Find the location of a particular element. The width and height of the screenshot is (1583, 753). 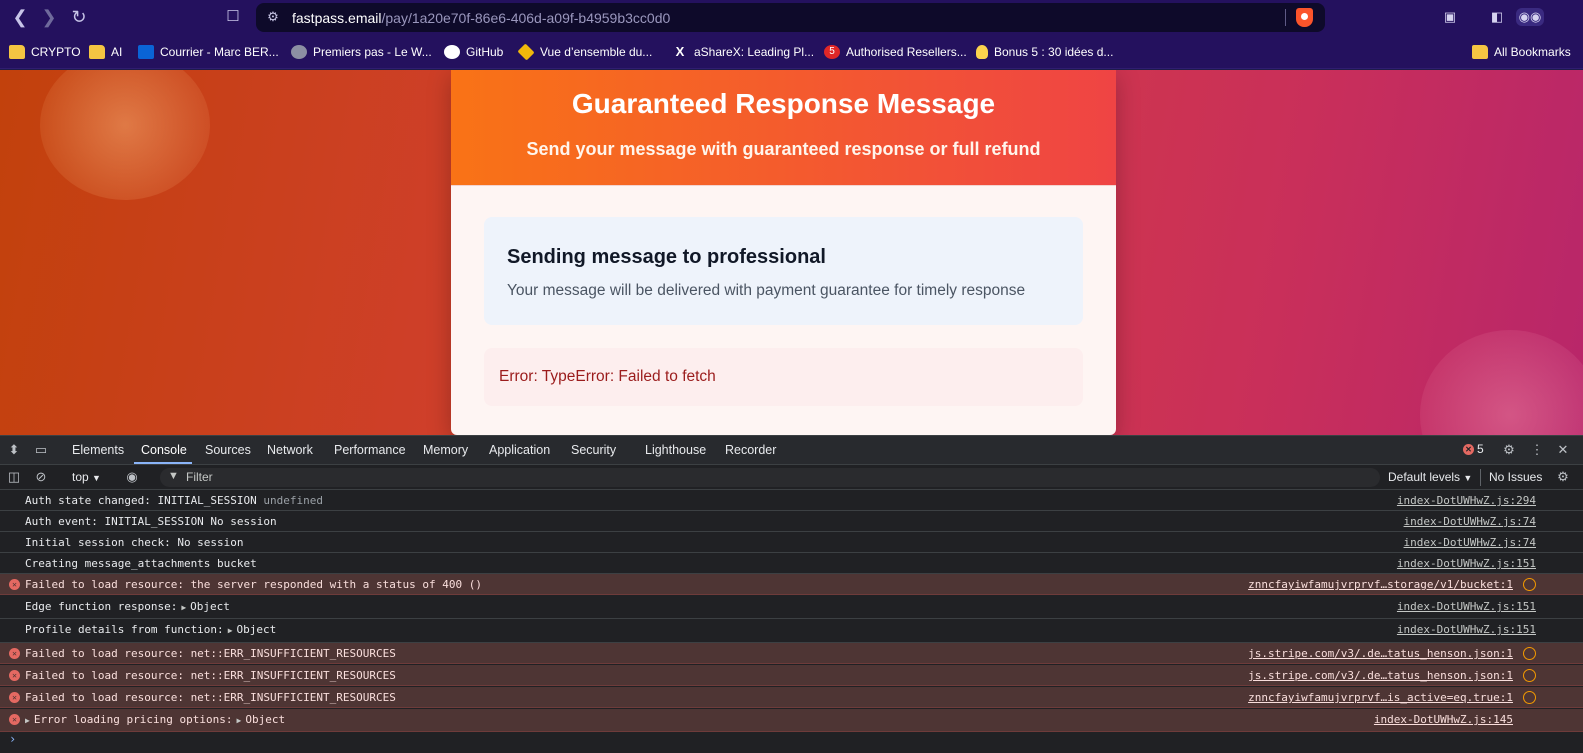

tab-search-icon: ▣ is located at coordinates (1450, 17).